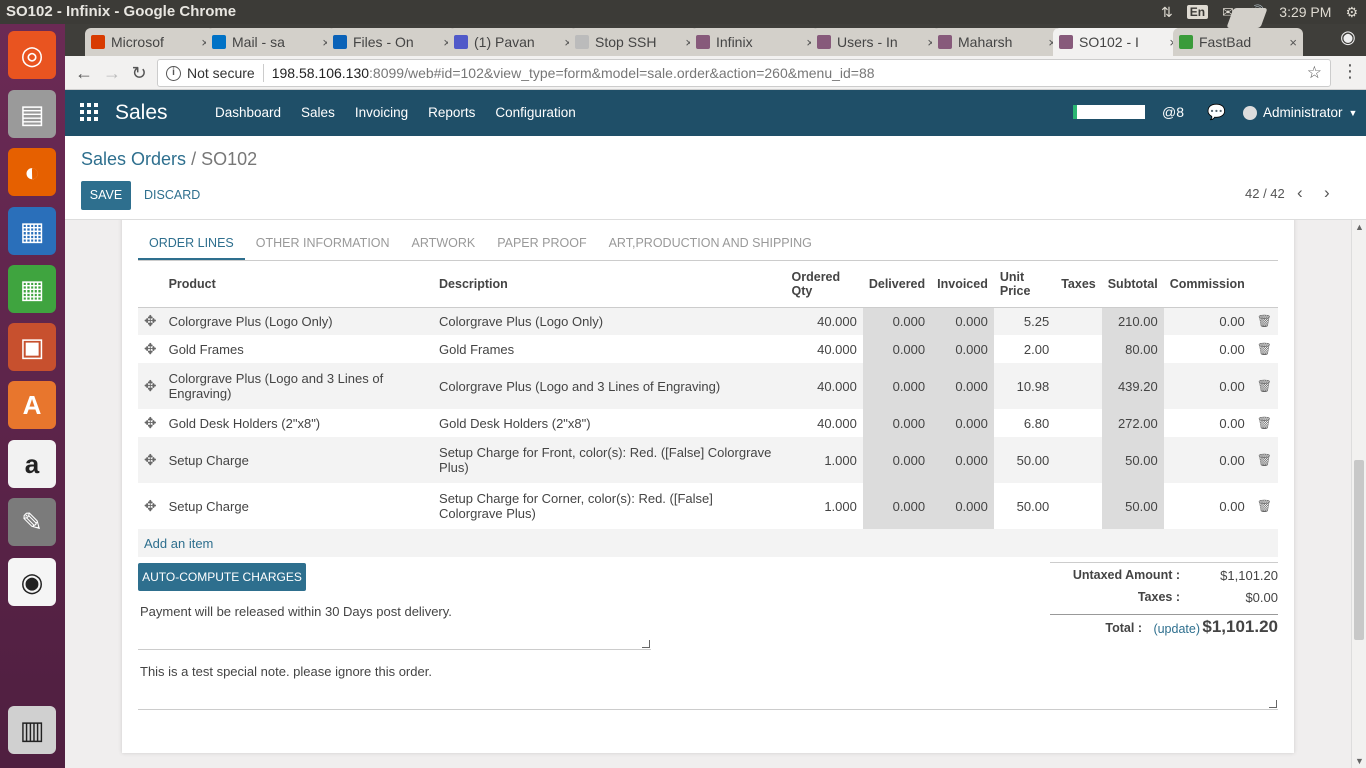  What do you see at coordinates (298, 423) in the screenshot?
I see `cell-product: Gold Desk Holders (2"x8")` at bounding box center [298, 423].